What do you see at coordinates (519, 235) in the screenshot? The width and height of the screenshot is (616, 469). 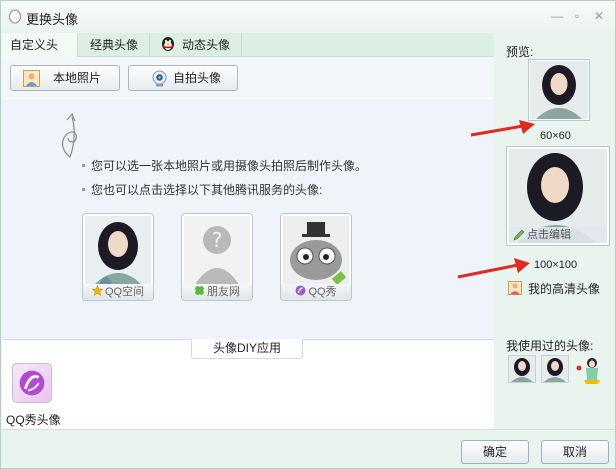 I see `pencil-icon` at bounding box center [519, 235].